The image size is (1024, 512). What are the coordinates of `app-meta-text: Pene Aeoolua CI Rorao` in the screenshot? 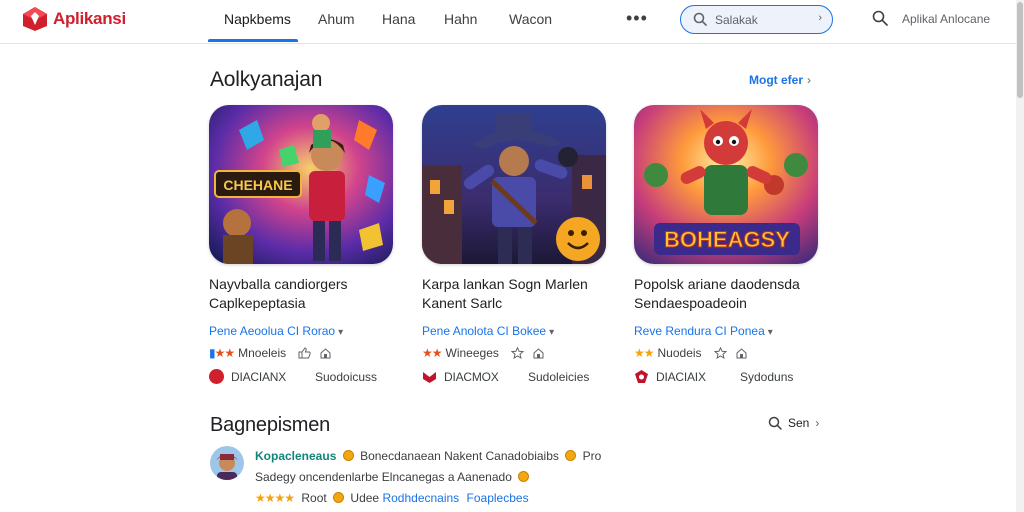 It's located at (272, 331).